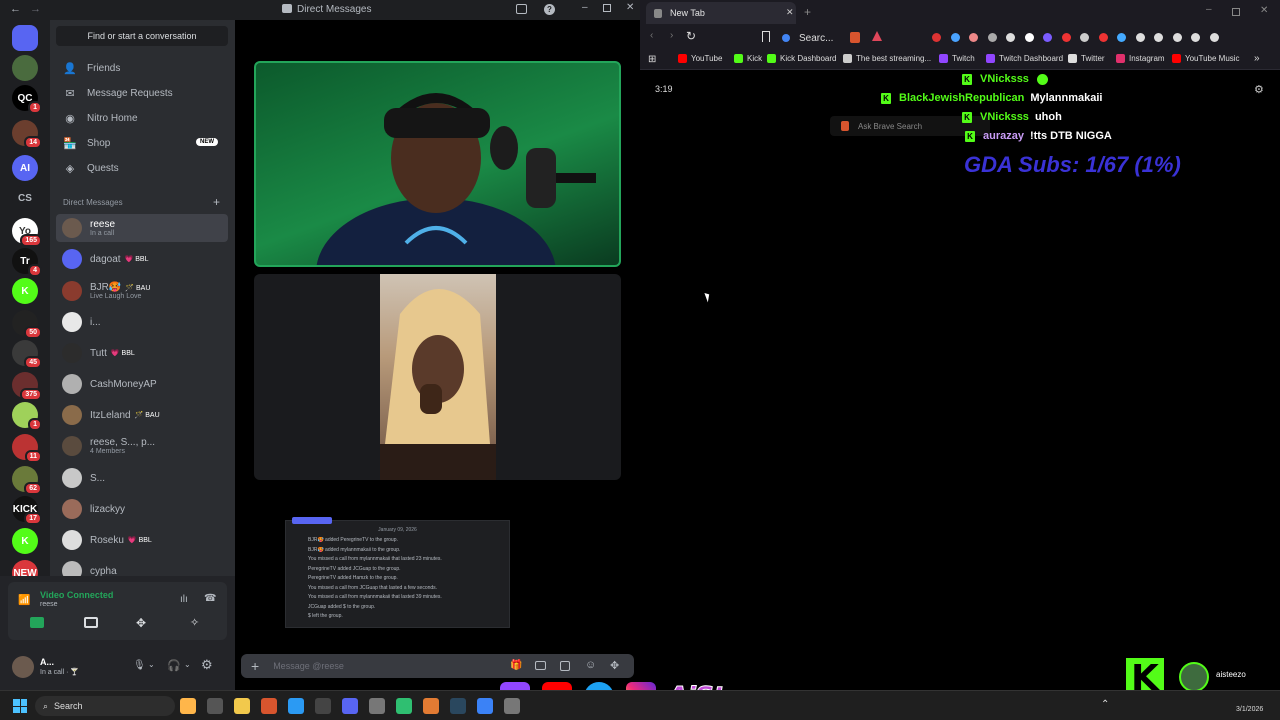 The image size is (1280, 720). I want to click on apps-grid-icon: ⊞, so click(652, 59).